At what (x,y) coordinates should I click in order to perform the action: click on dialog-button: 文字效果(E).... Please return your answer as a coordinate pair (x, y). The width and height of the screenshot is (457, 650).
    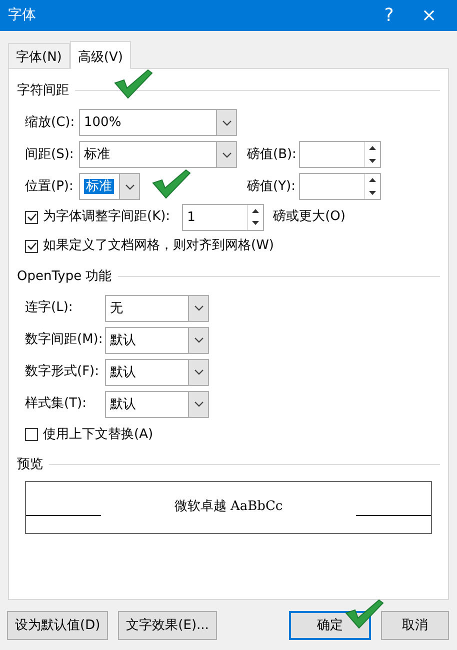
    Looking at the image, I should click on (167, 625).